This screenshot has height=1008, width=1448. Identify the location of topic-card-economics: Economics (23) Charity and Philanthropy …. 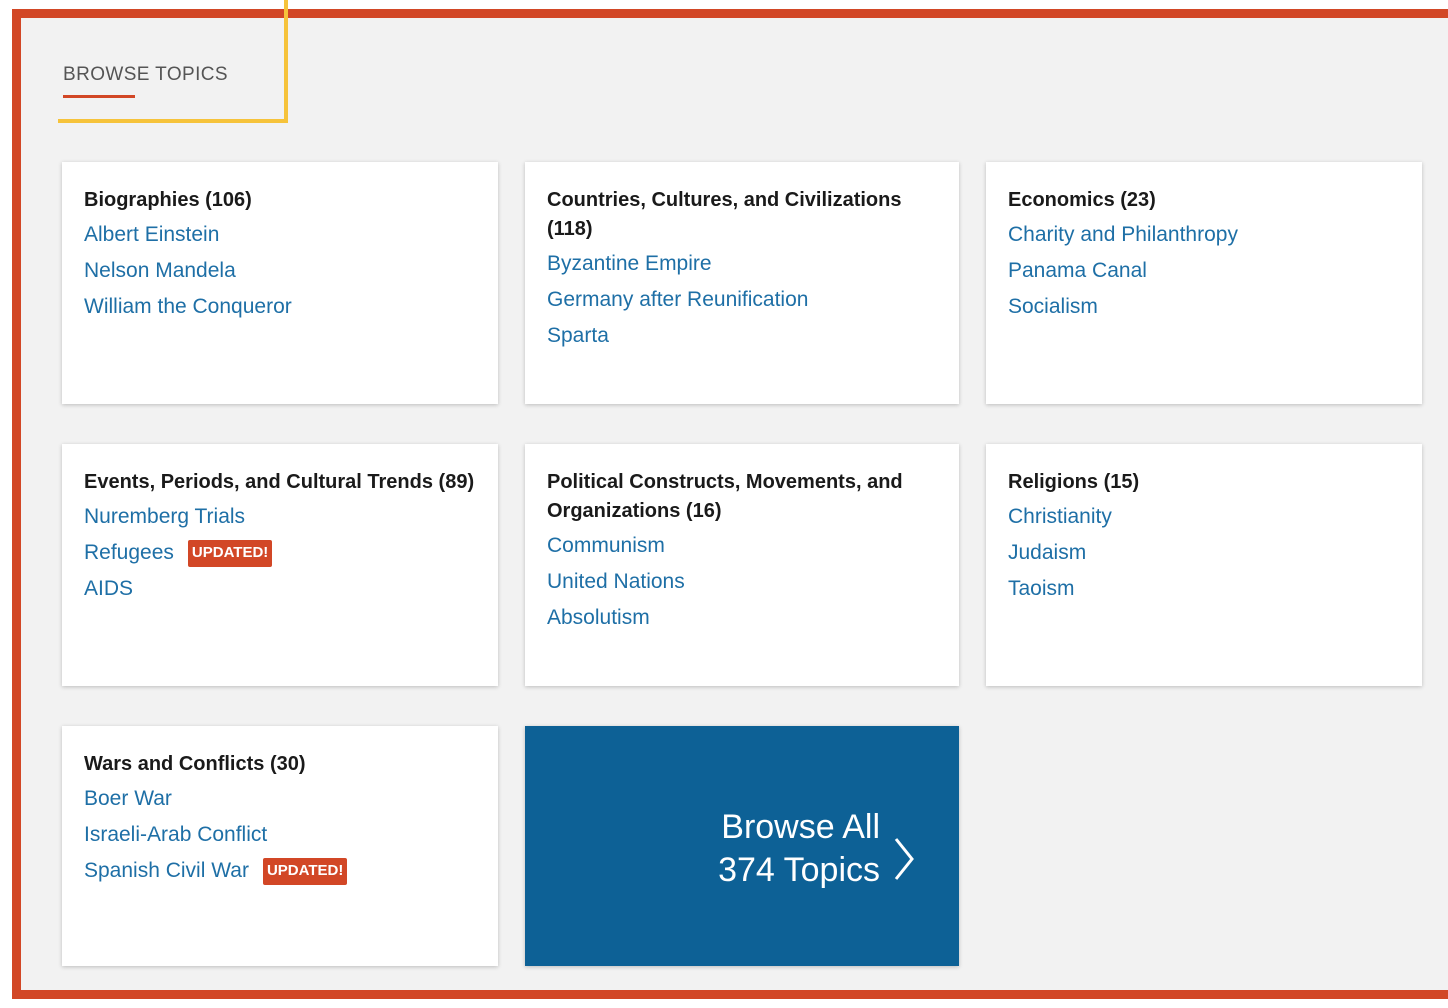
(1204, 283).